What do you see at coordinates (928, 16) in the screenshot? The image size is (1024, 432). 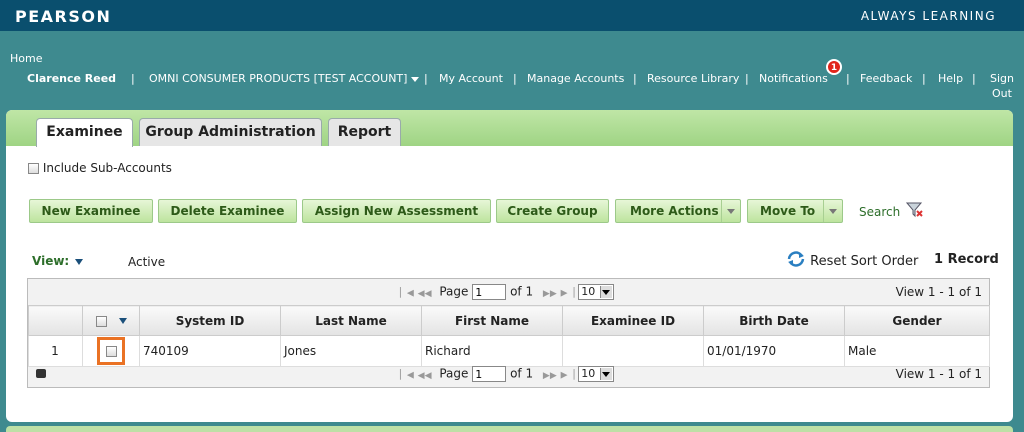 I see `tagline: ALWAYS LEARNING` at bounding box center [928, 16].